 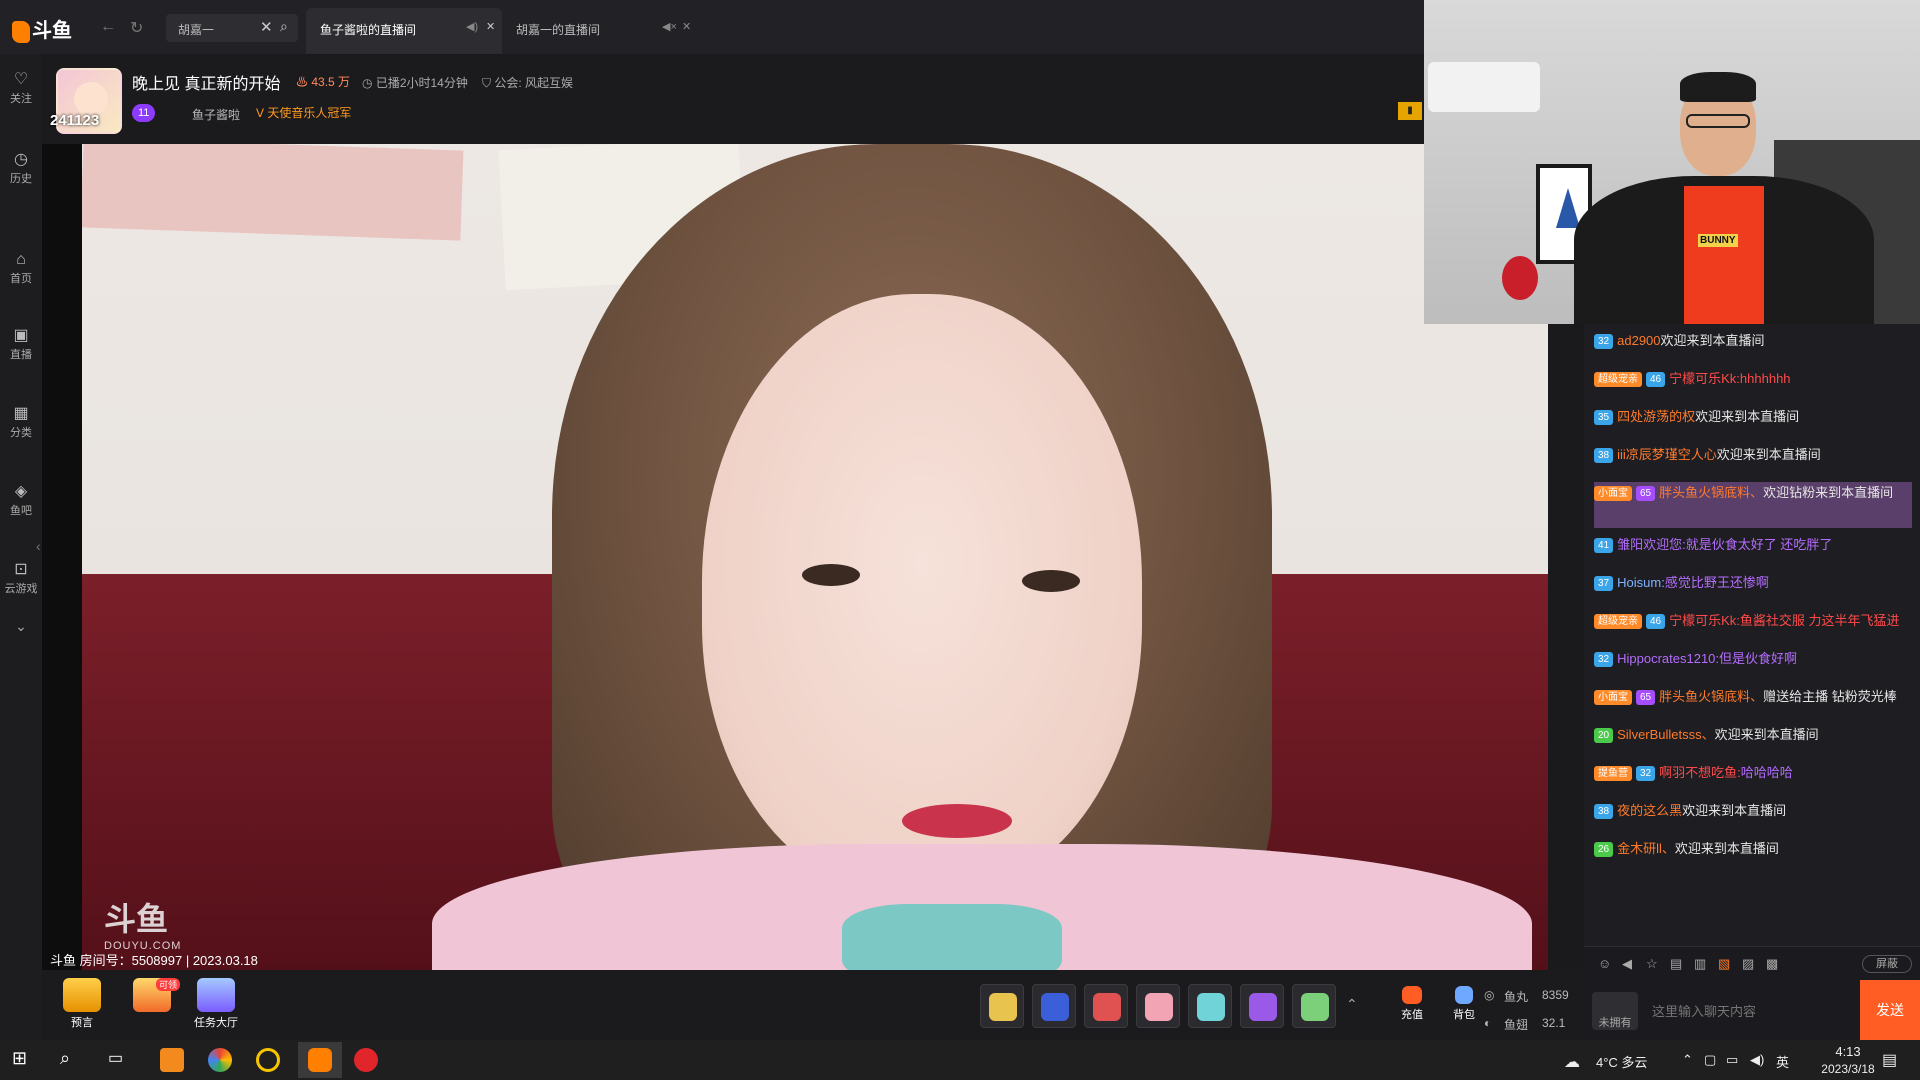 I want to click on clock-time: 4:13, so click(x=1848, y=1051).